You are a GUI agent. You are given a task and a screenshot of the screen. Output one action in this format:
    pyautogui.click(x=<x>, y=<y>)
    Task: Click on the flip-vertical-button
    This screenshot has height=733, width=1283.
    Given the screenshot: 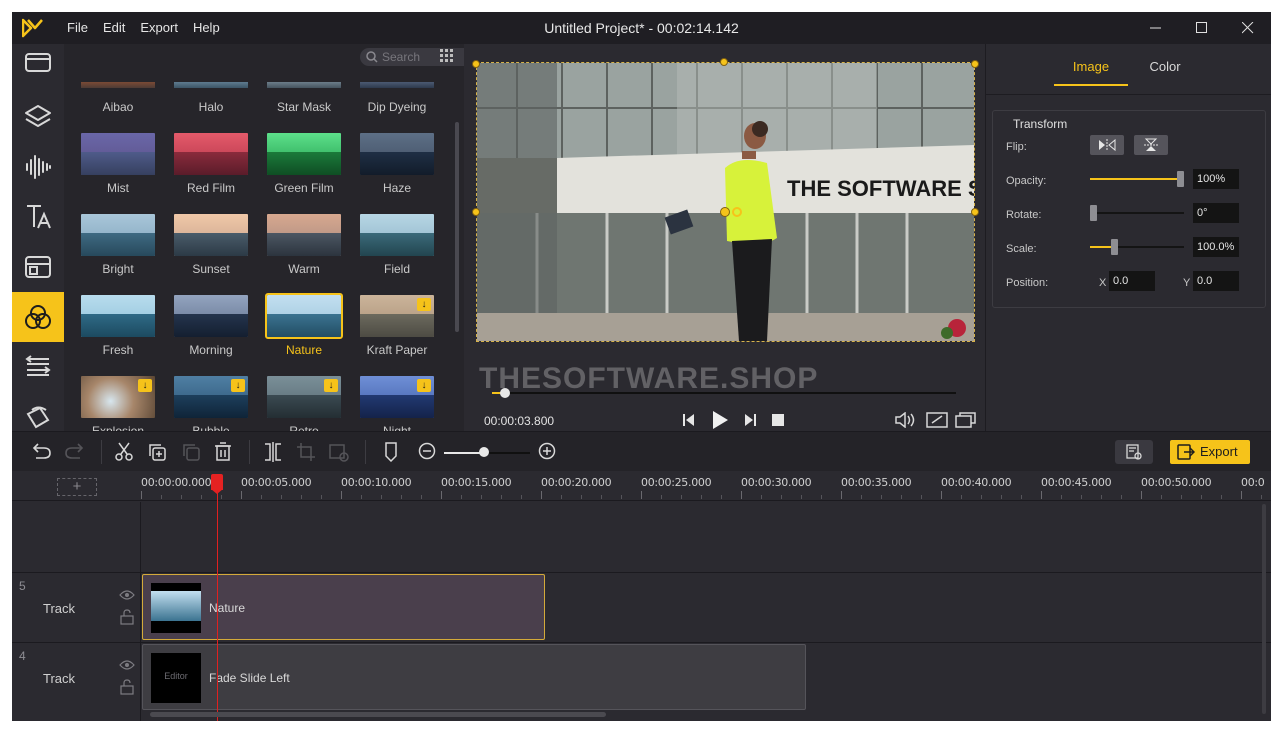 What is the action you would take?
    pyautogui.click(x=1151, y=145)
    